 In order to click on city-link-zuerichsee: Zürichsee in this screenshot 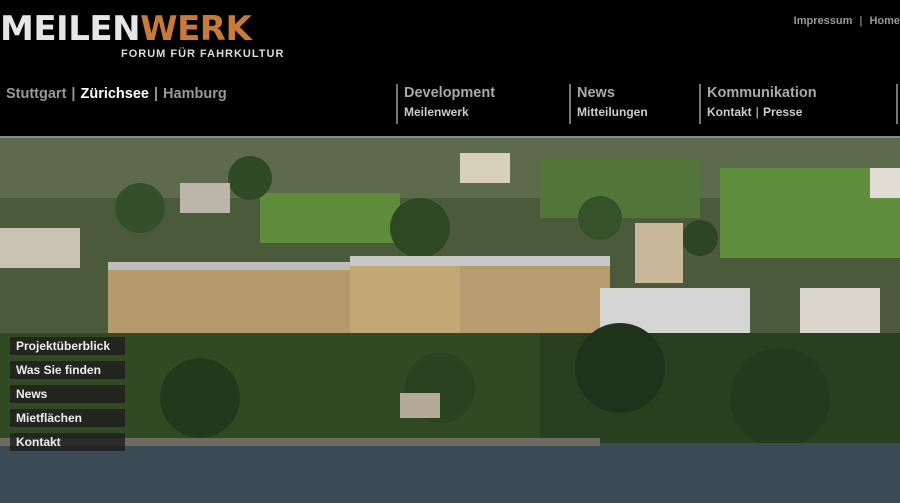, I will do `click(114, 94)`.